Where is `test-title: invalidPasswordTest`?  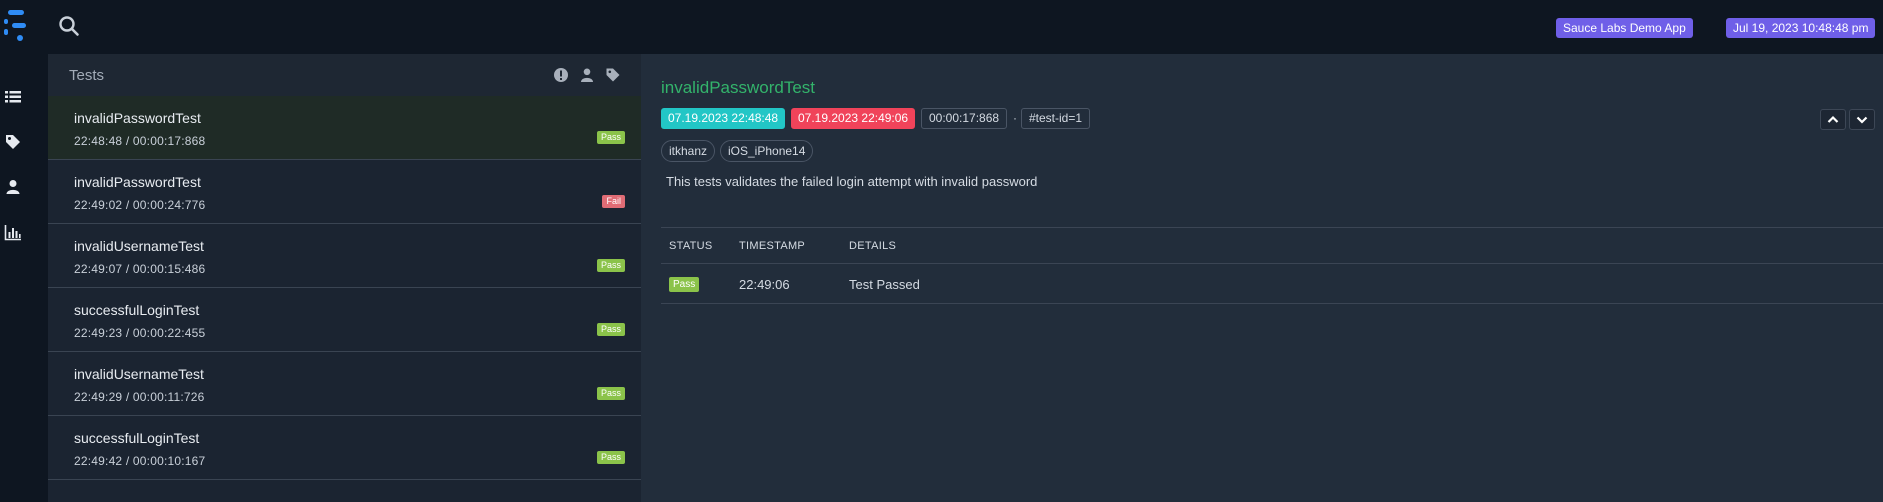 test-title: invalidPasswordTest is located at coordinates (738, 87).